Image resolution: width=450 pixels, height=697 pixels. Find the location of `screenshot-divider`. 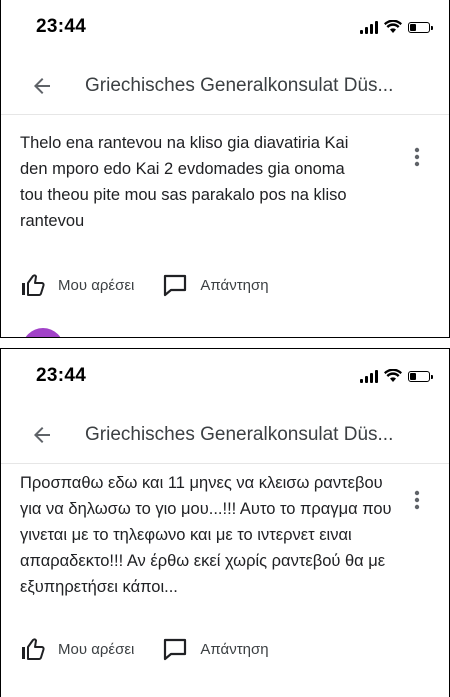

screenshot-divider is located at coordinates (225, 343).